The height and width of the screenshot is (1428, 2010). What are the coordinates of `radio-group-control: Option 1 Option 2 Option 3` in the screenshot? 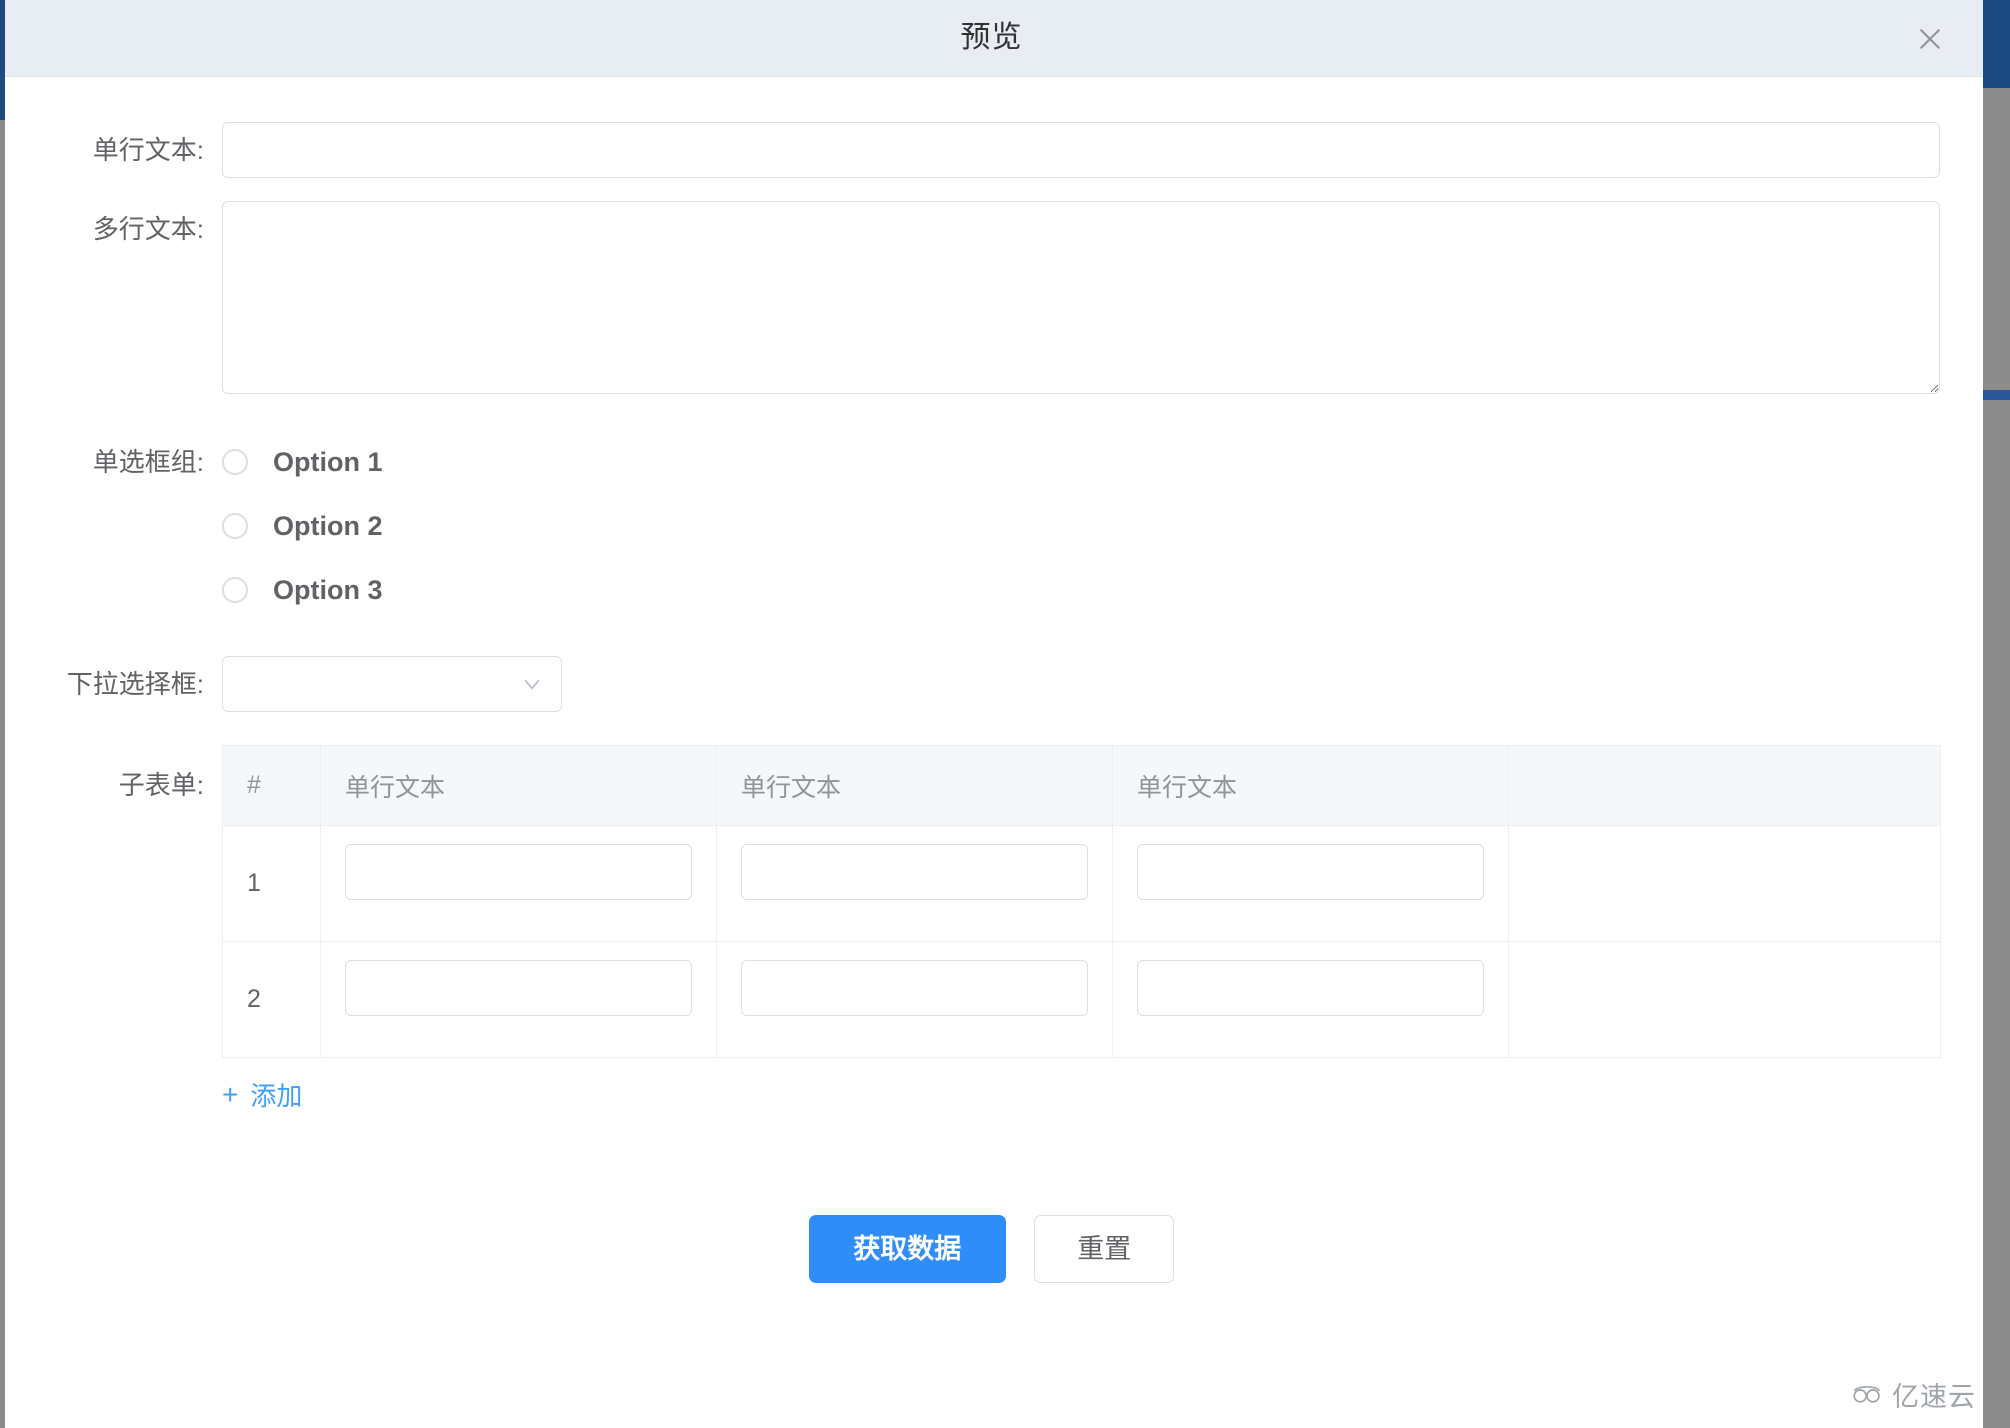 It's located at (1102, 526).